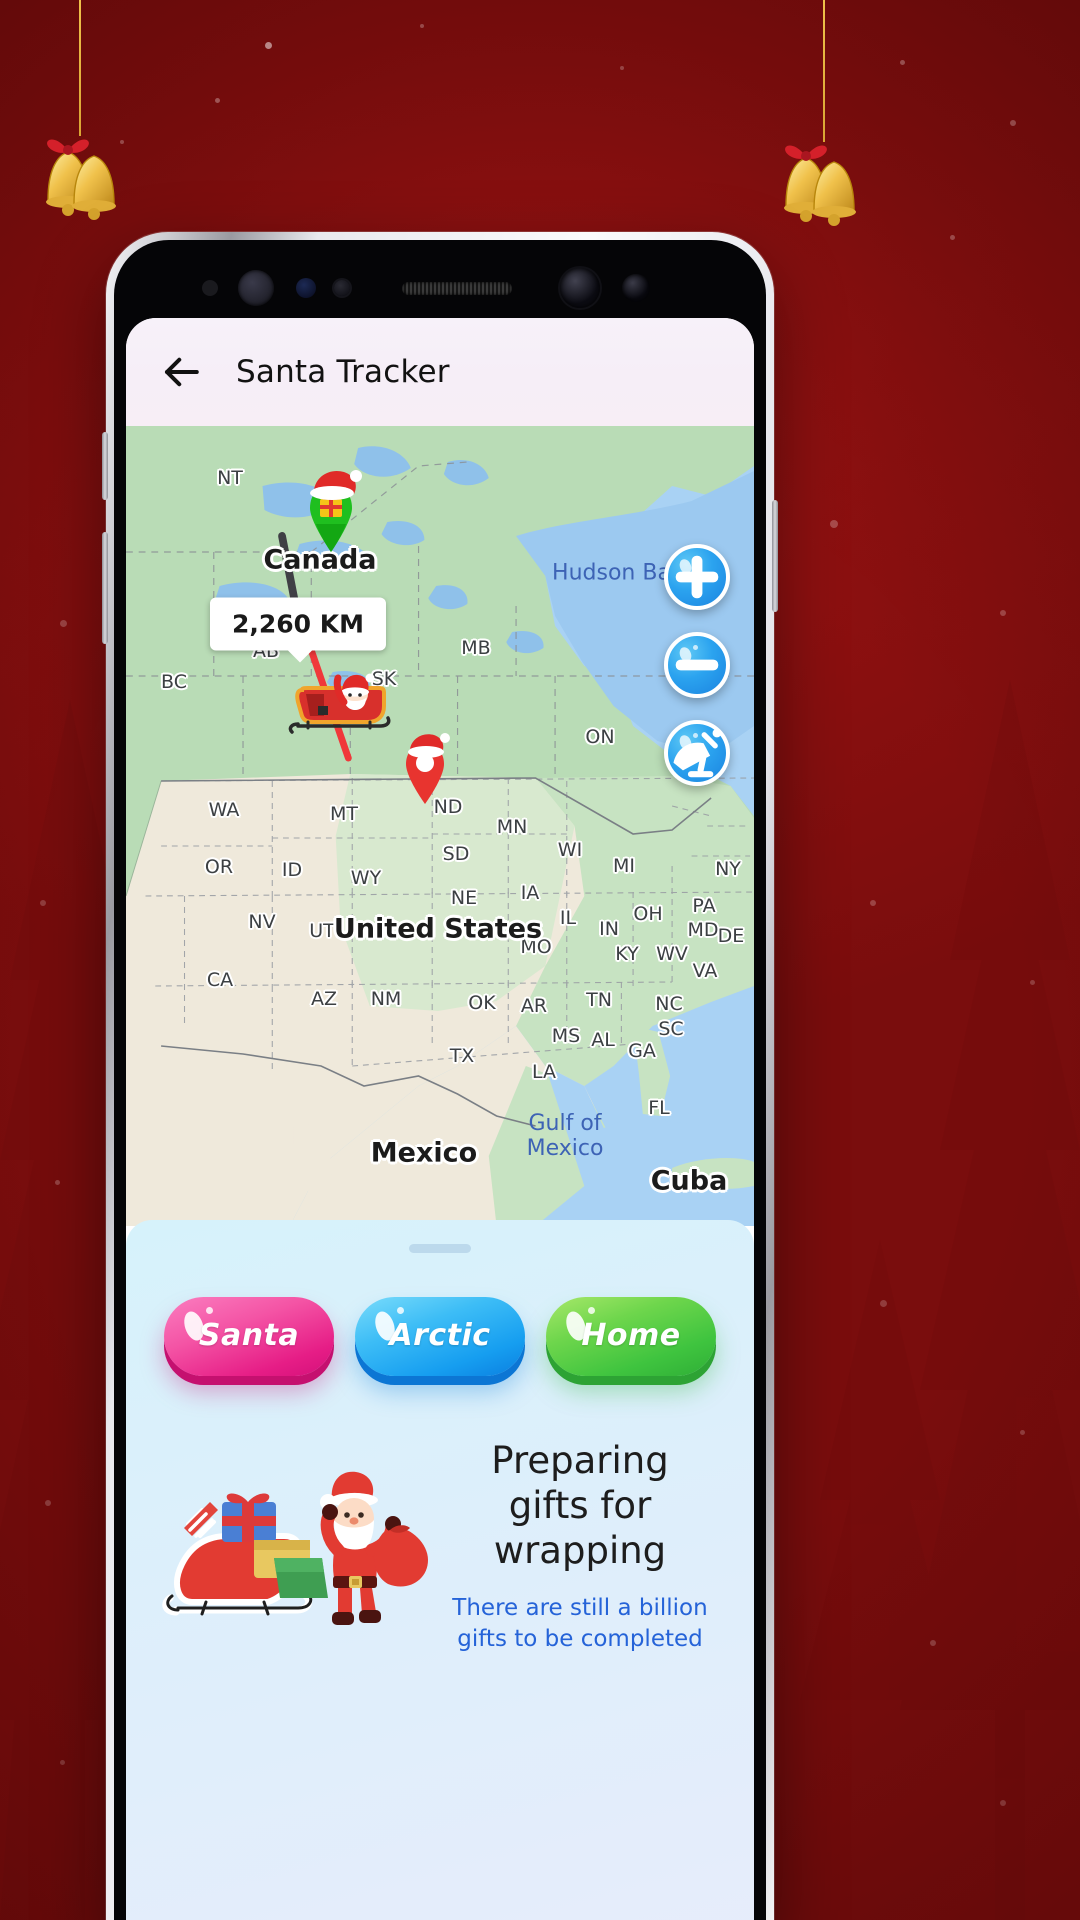  I want to click on proximity-sensor-icon, so click(306, 288).